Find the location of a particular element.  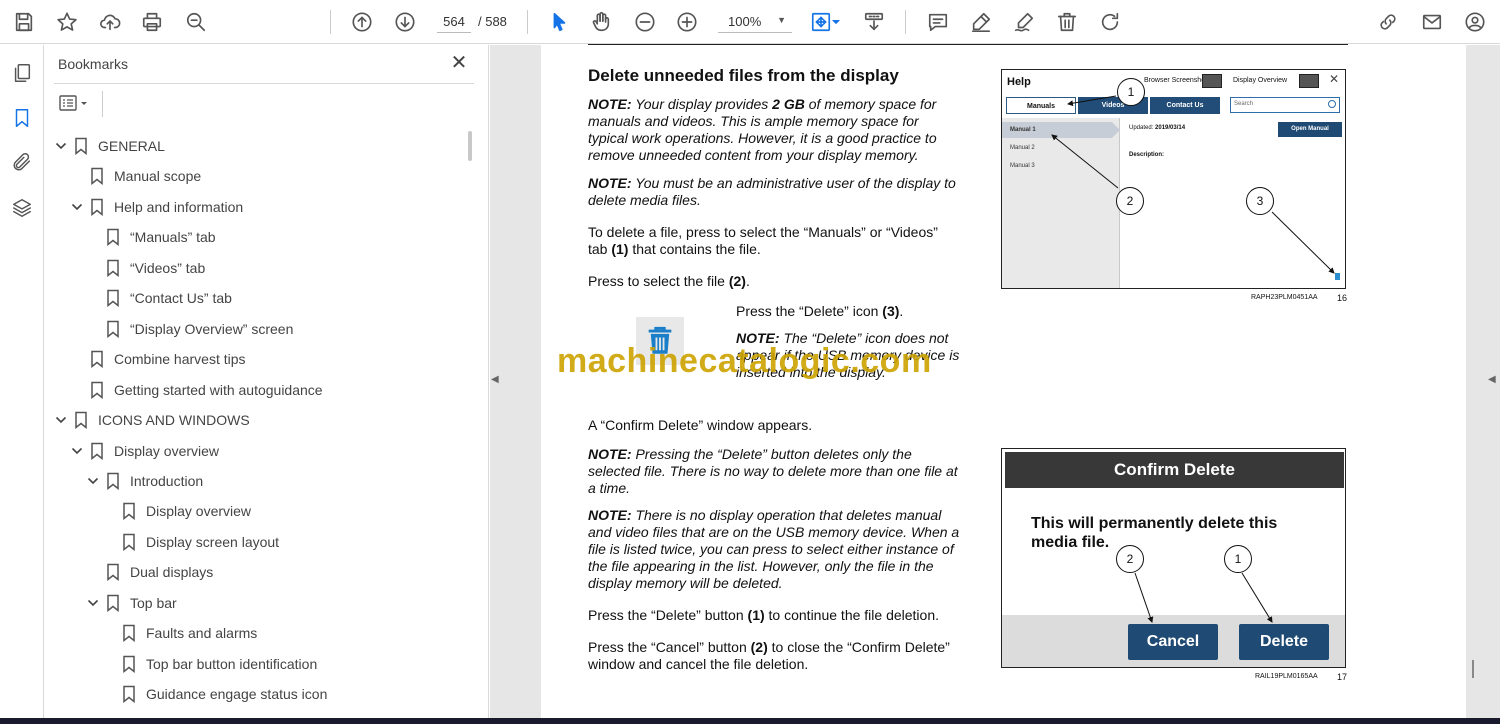

star-icon is located at coordinates (67, 22).